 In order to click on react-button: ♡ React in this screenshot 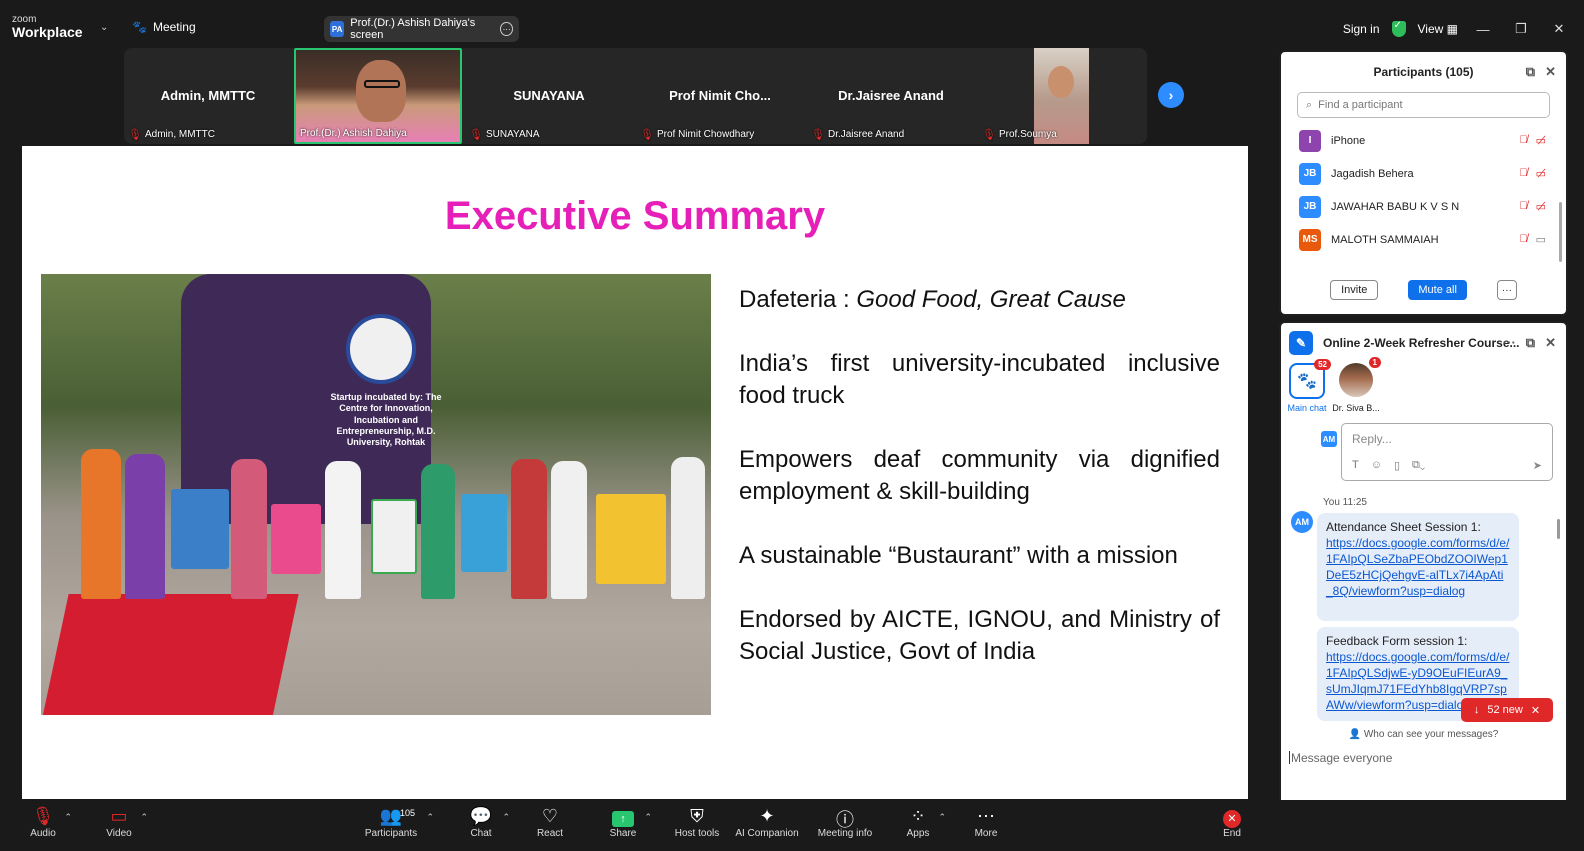, I will do `click(550, 822)`.